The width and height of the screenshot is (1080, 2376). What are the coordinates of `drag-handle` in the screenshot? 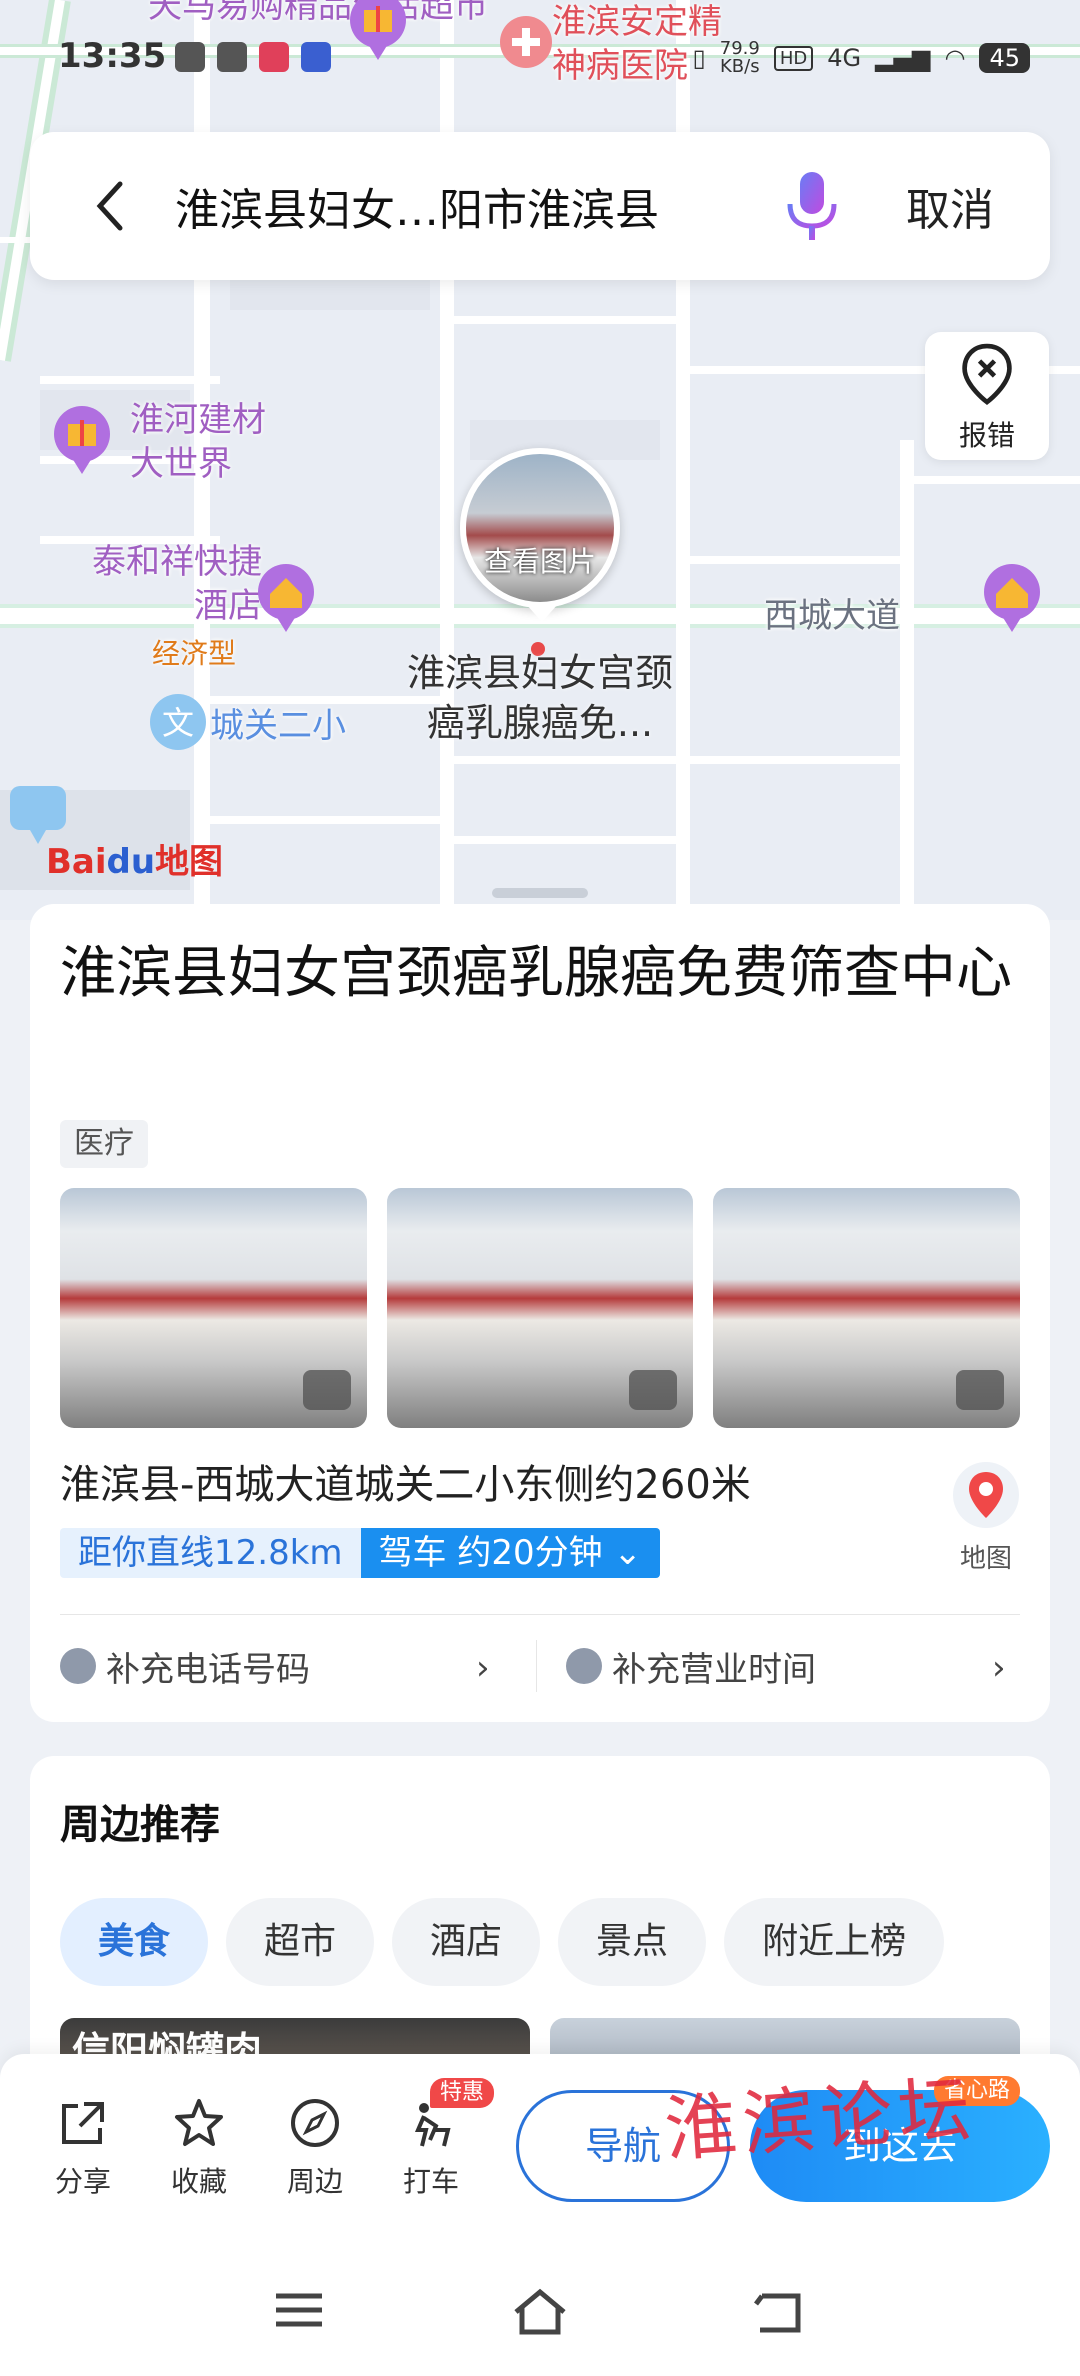 It's located at (540, 893).